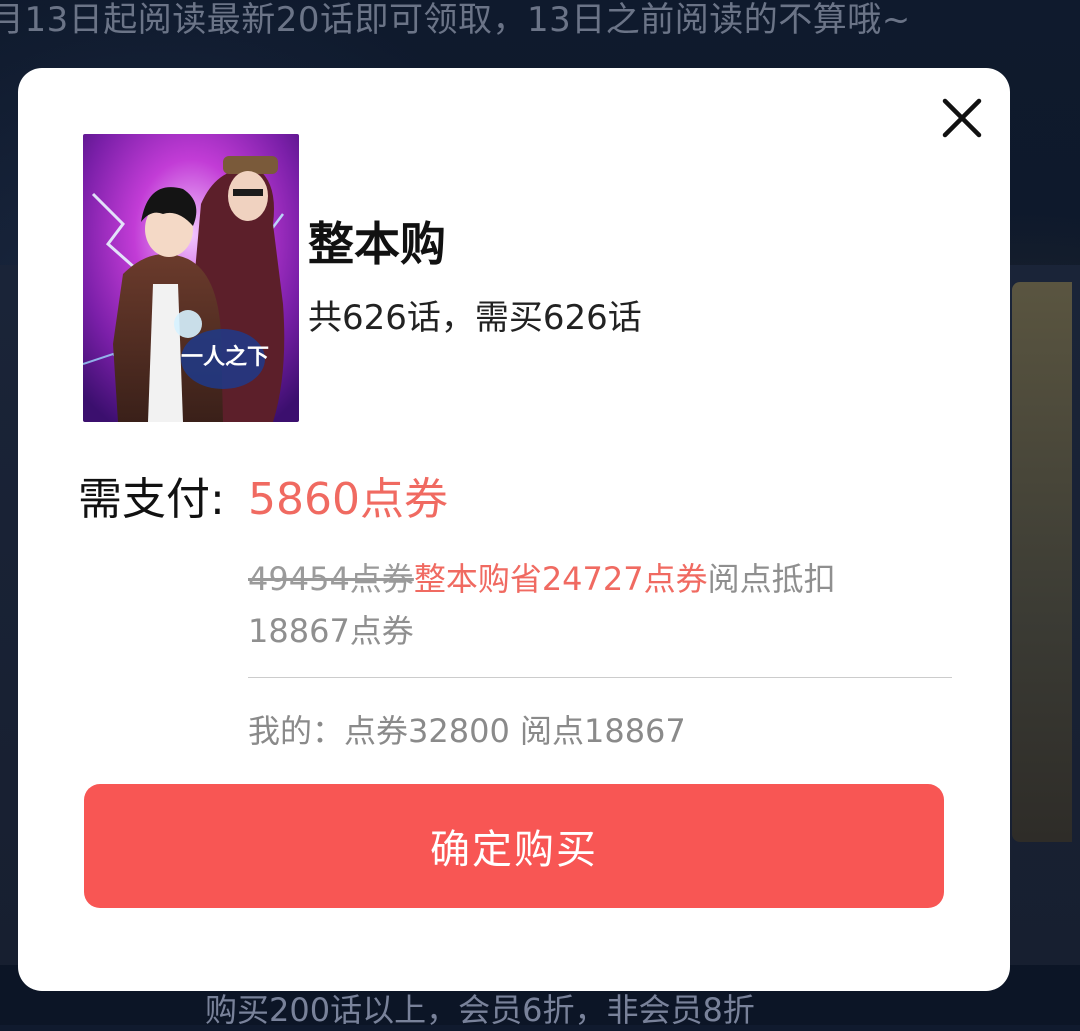  What do you see at coordinates (1042, 562) in the screenshot?
I see `background-artwork-edge` at bounding box center [1042, 562].